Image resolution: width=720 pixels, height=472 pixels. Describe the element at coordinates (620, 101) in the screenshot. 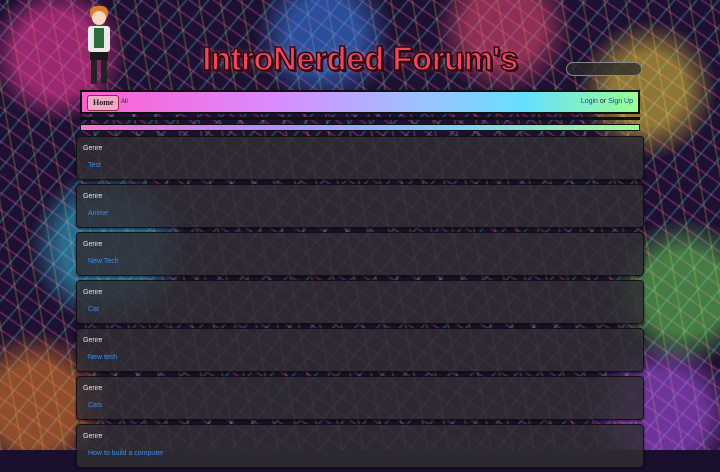

I see `signup-link: Sign Up` at that location.